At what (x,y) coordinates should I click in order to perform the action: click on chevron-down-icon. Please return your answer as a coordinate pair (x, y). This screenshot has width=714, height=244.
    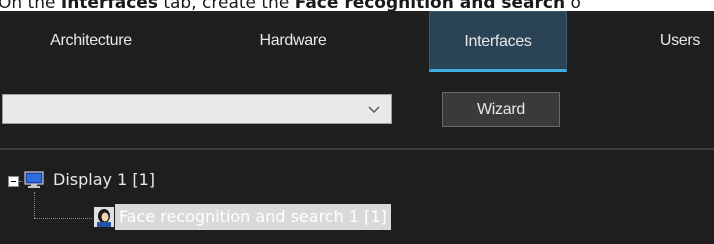
    Looking at the image, I should click on (374, 109).